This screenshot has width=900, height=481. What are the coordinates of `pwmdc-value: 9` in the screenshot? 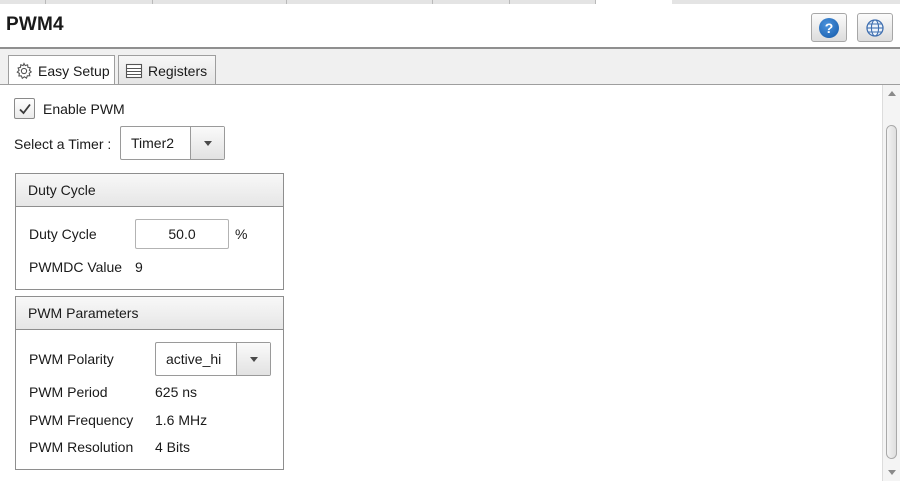 It's located at (139, 267).